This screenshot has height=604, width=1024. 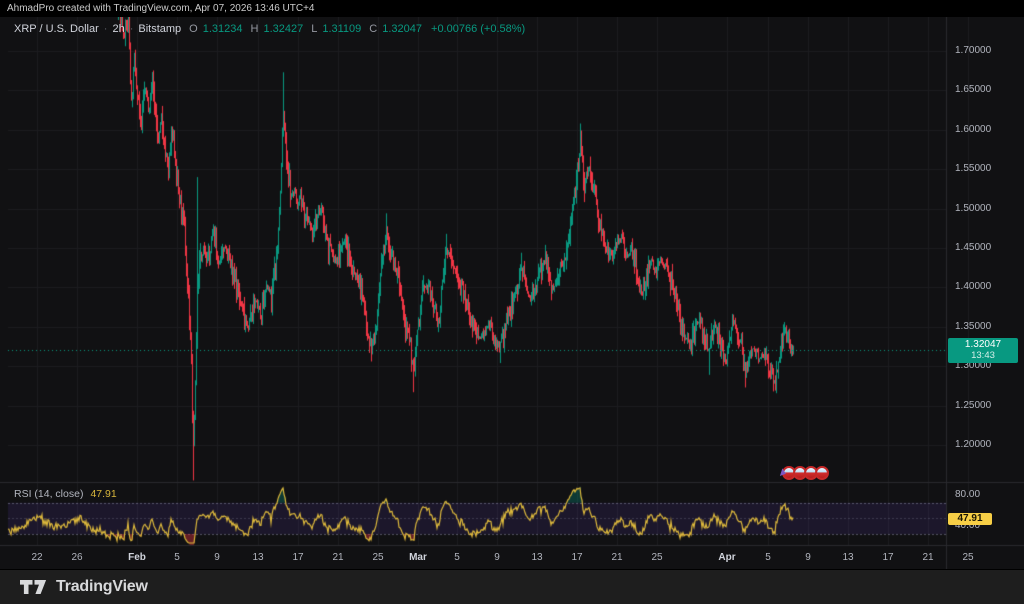 What do you see at coordinates (254, 29) in the screenshot?
I see `high-label: H` at bounding box center [254, 29].